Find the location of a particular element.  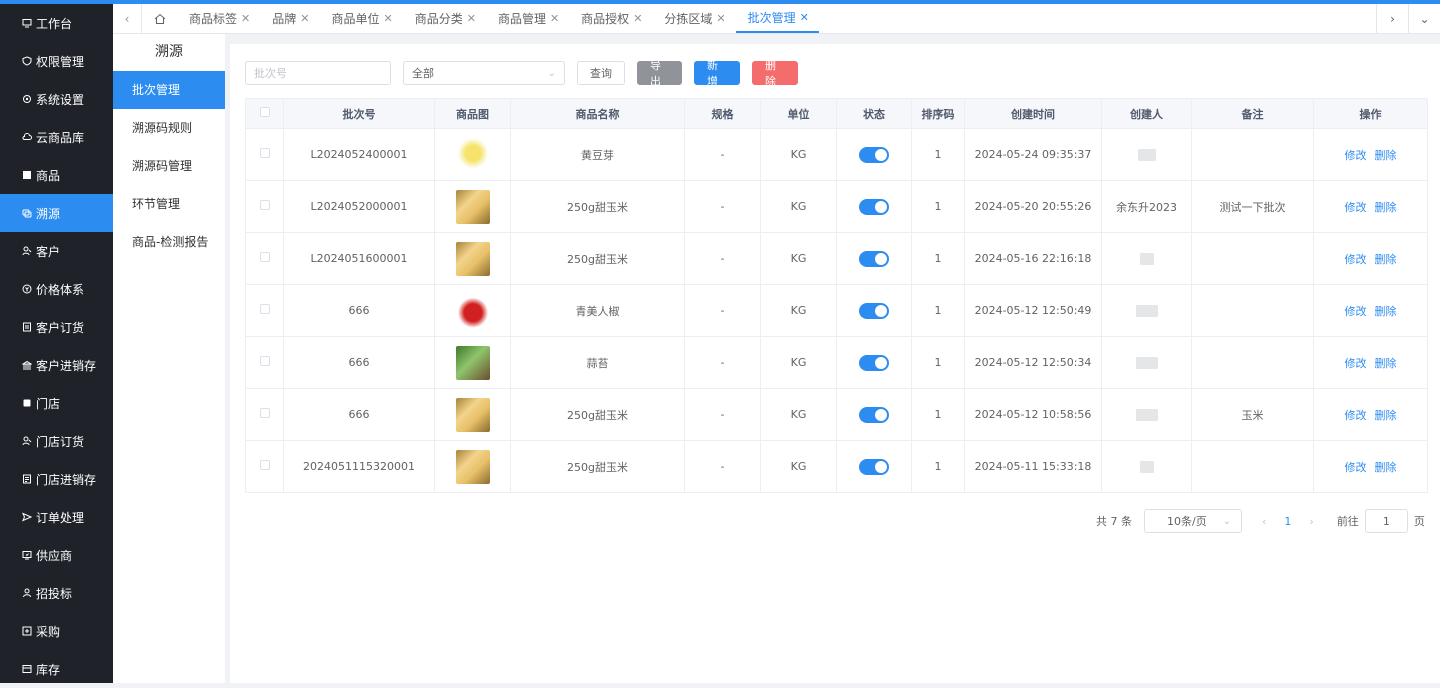

select-all-checkbox is located at coordinates (264, 112).